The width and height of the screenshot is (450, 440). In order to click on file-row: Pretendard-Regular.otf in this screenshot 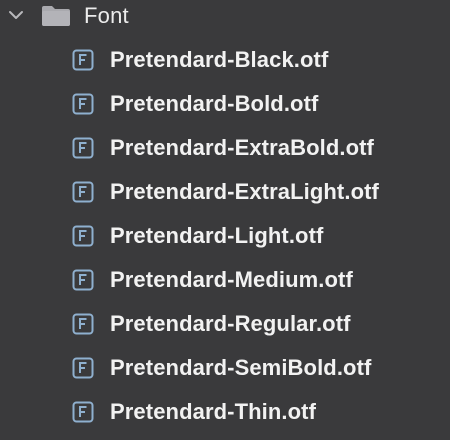, I will do `click(225, 324)`.